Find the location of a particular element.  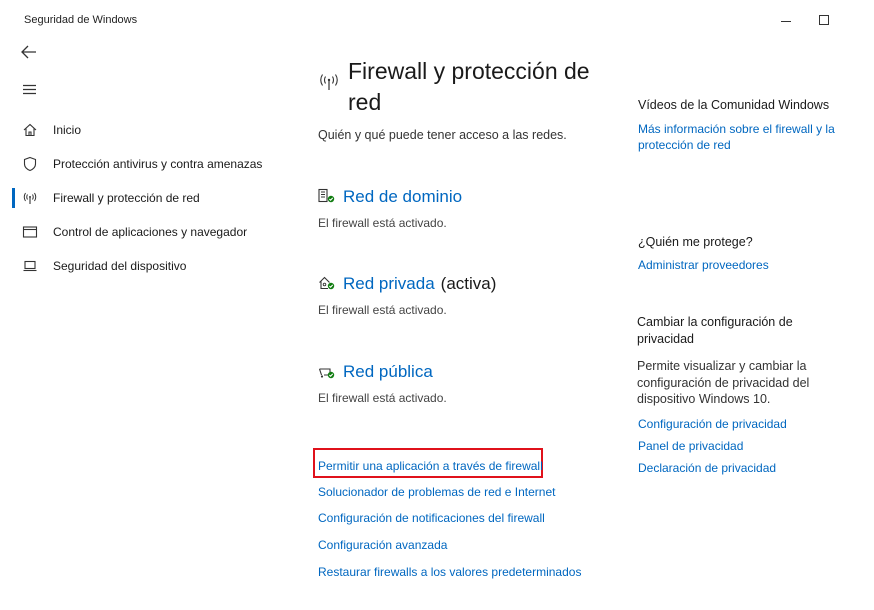

active-network-label: (activa) is located at coordinates (468, 283).